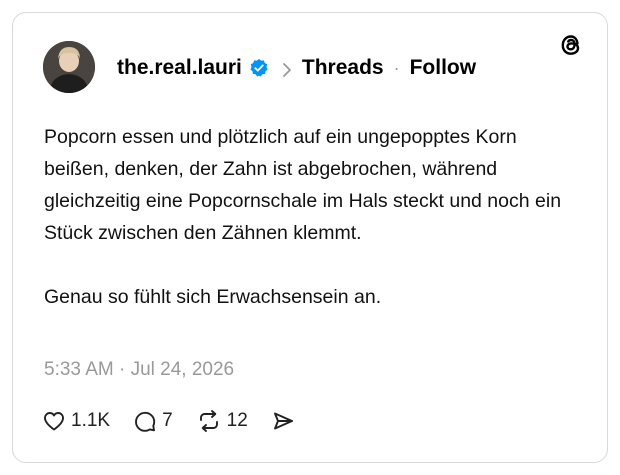 This screenshot has width=620, height=475. Describe the element at coordinates (443, 68) in the screenshot. I see `follow-button: Follow` at that location.